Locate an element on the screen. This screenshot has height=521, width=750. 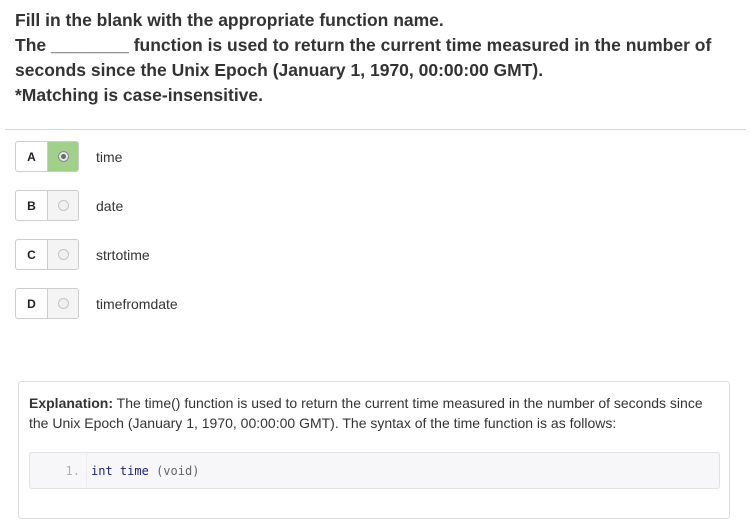
option-c-box: C is located at coordinates (47, 254).